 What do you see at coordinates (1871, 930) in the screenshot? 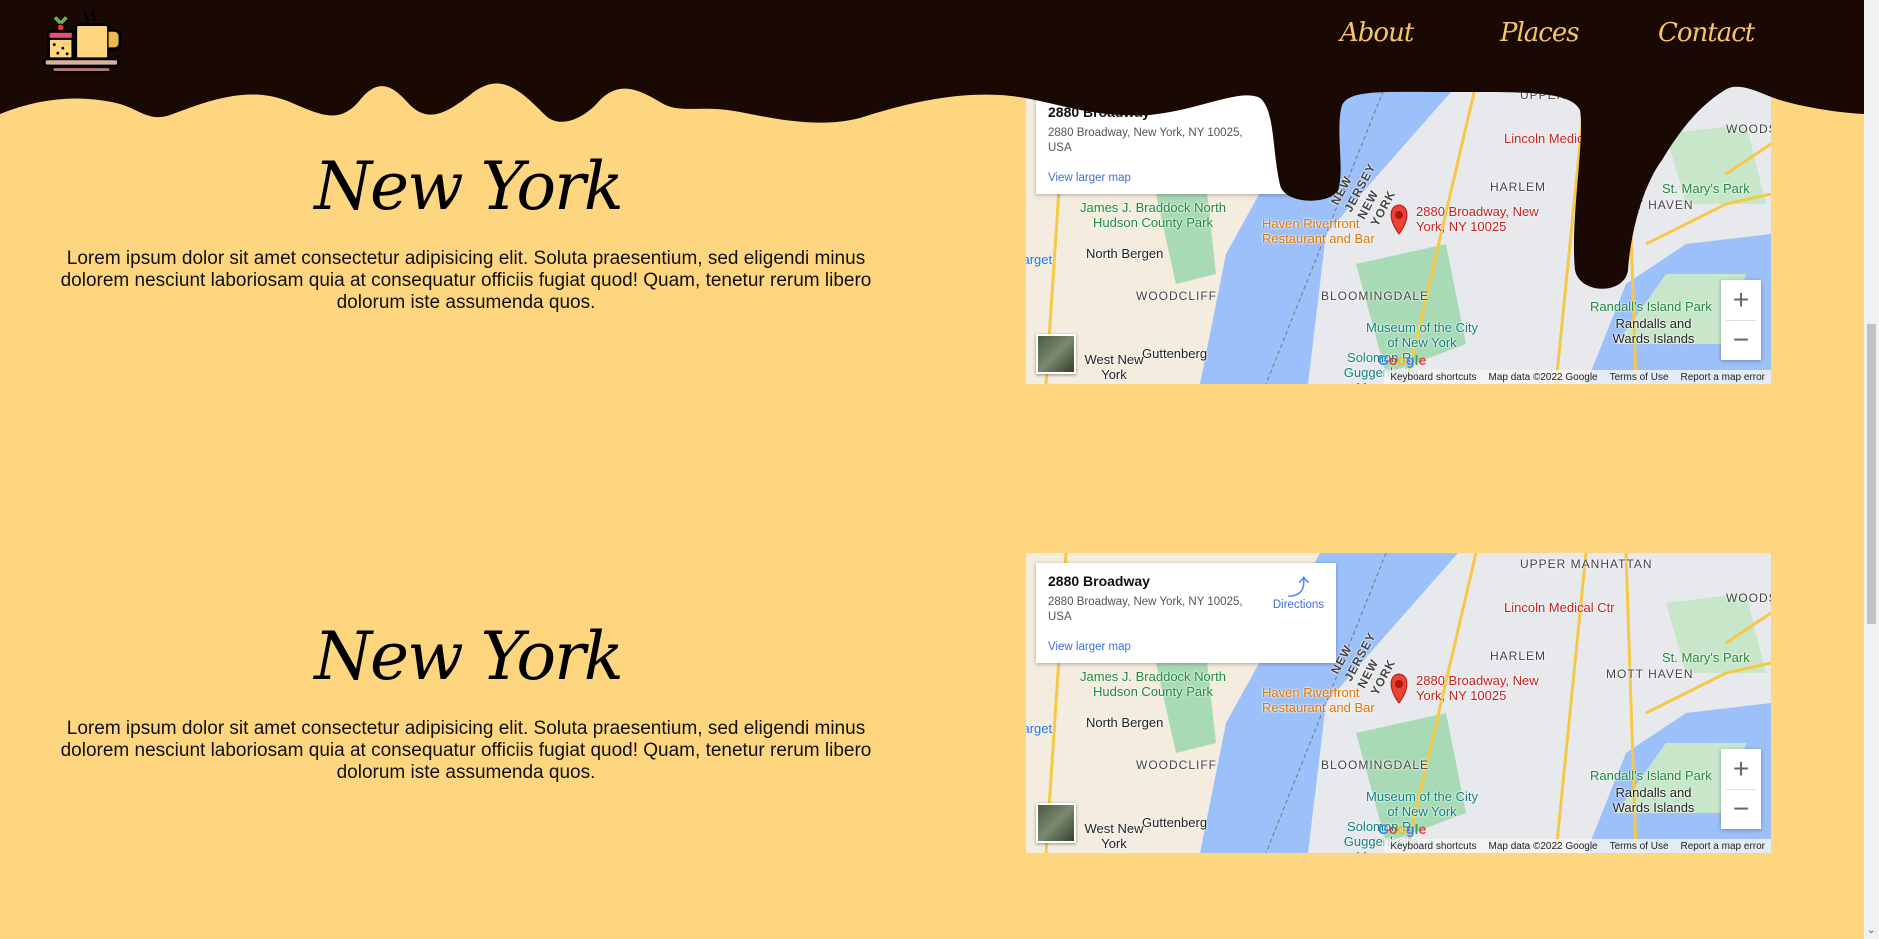
I see `scroll-down-arrow-icon: ⌄` at bounding box center [1871, 930].